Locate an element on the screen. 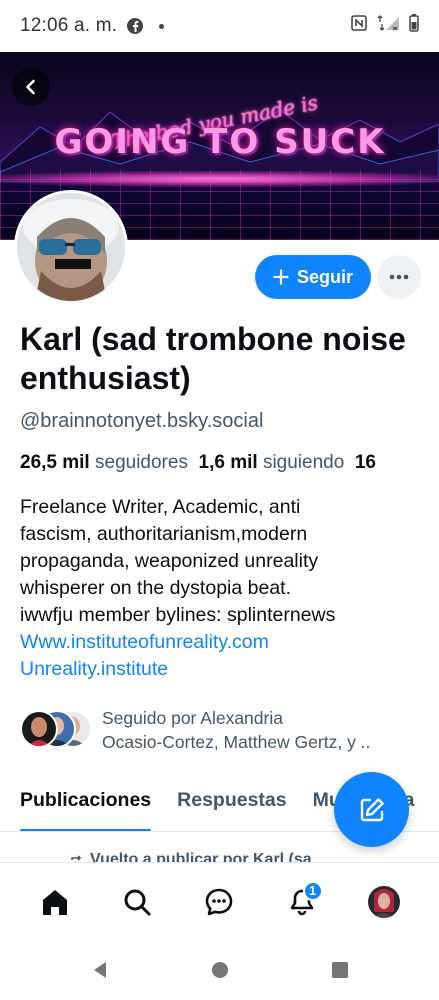  nav-profile is located at coordinates (384, 902).